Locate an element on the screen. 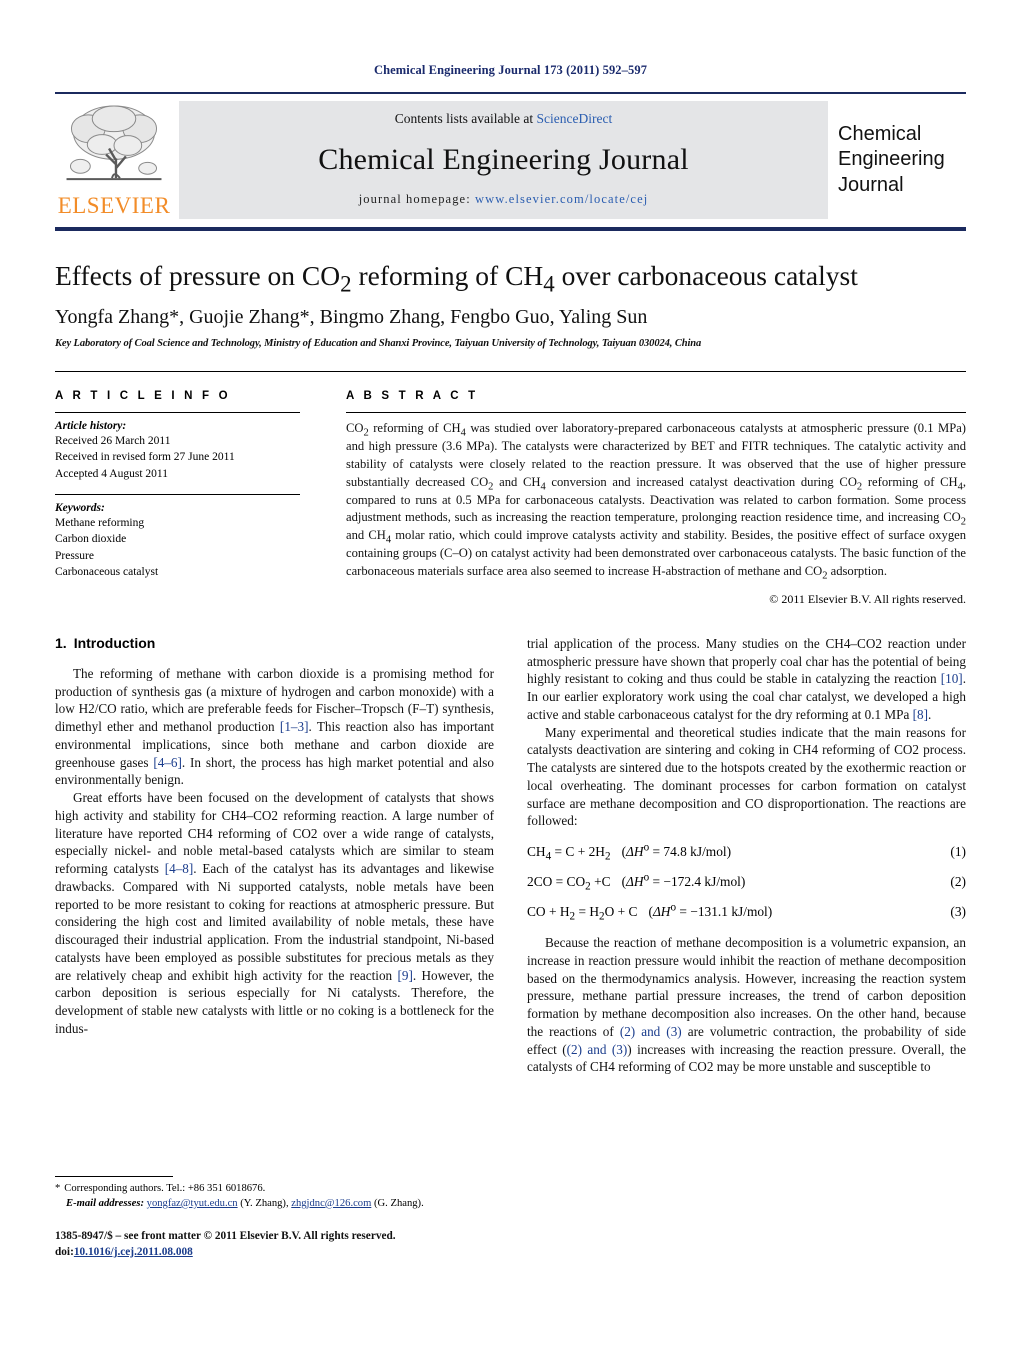 The height and width of the screenshot is (1351, 1021). keywords-rule is located at coordinates (177, 494).